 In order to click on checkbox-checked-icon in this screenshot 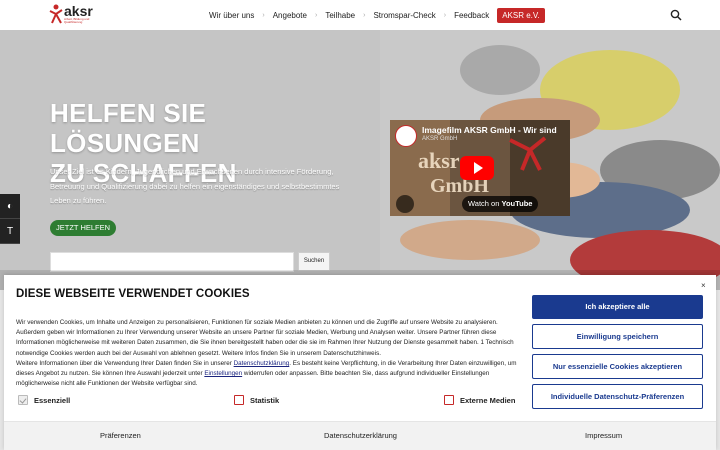, I will do `click(23, 400)`.